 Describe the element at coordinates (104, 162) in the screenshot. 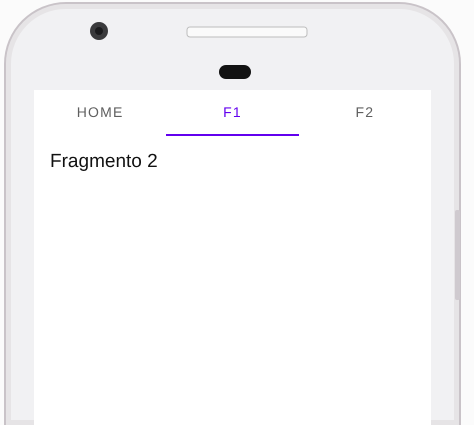

I see `fragment-text: Fragmento 2` at that location.